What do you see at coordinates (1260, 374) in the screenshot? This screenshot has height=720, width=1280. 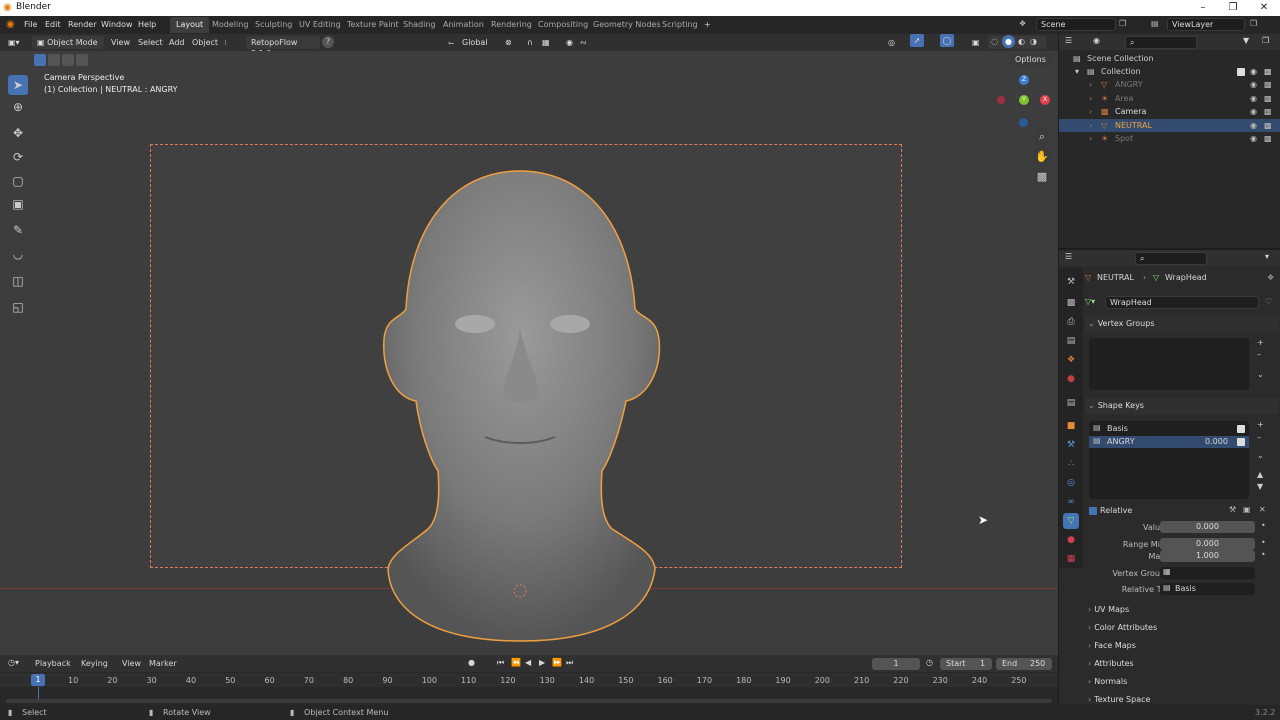 I see `vertex-group-specials-icon: ⌄` at bounding box center [1260, 374].